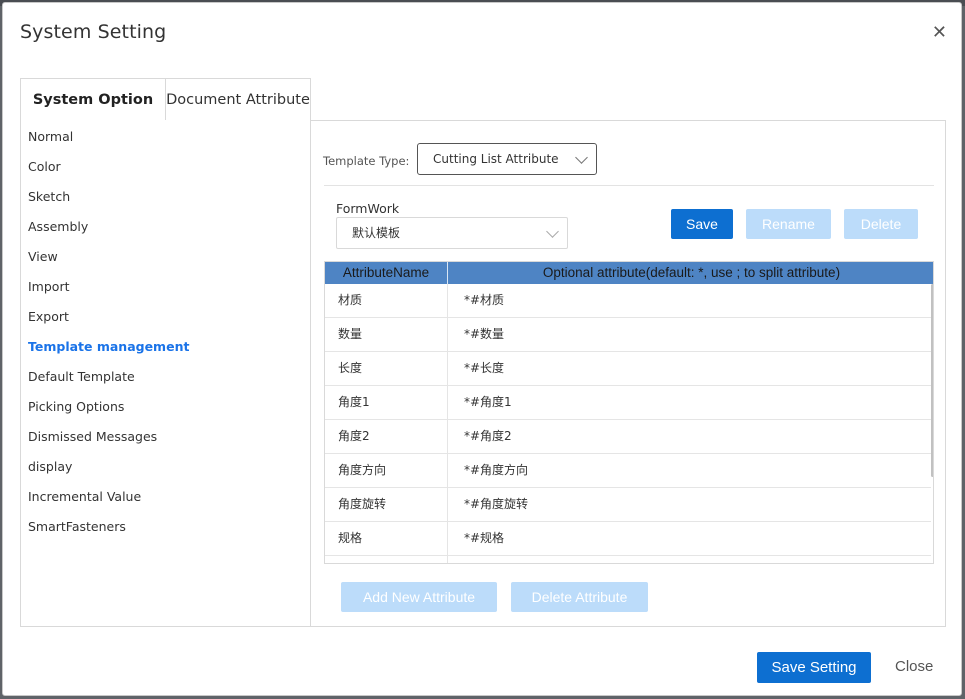 Image resolution: width=965 pixels, height=699 pixels. I want to click on close-button: Close, so click(914, 666).